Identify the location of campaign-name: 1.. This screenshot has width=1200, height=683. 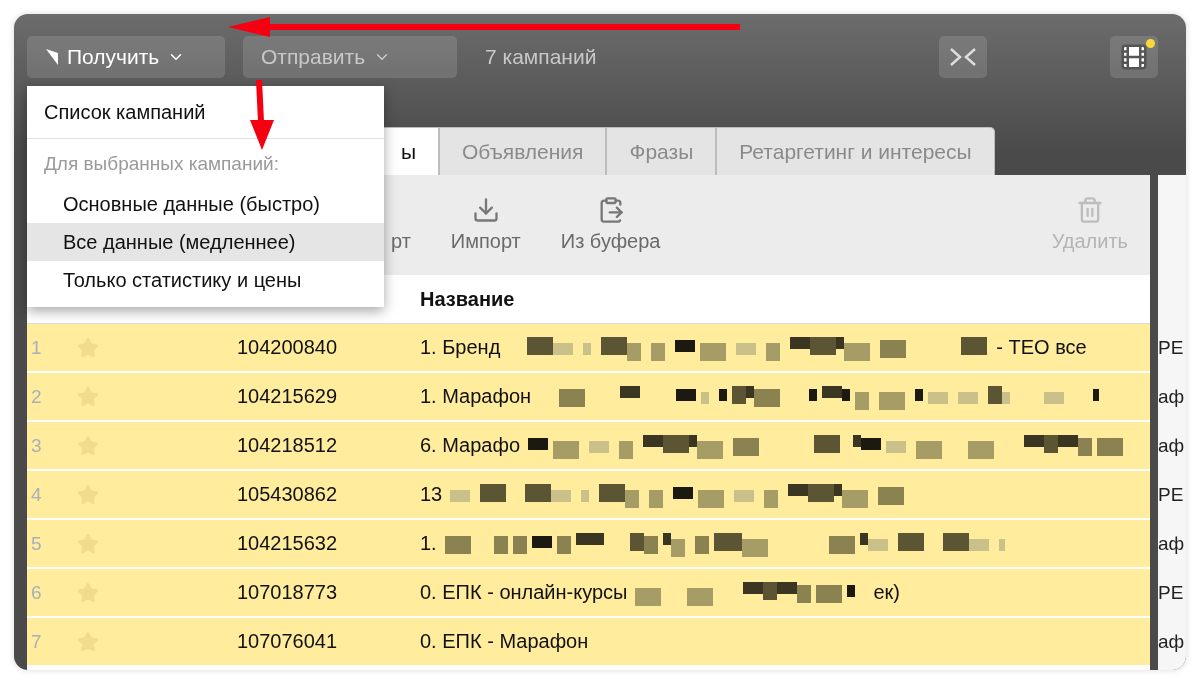
(428, 543).